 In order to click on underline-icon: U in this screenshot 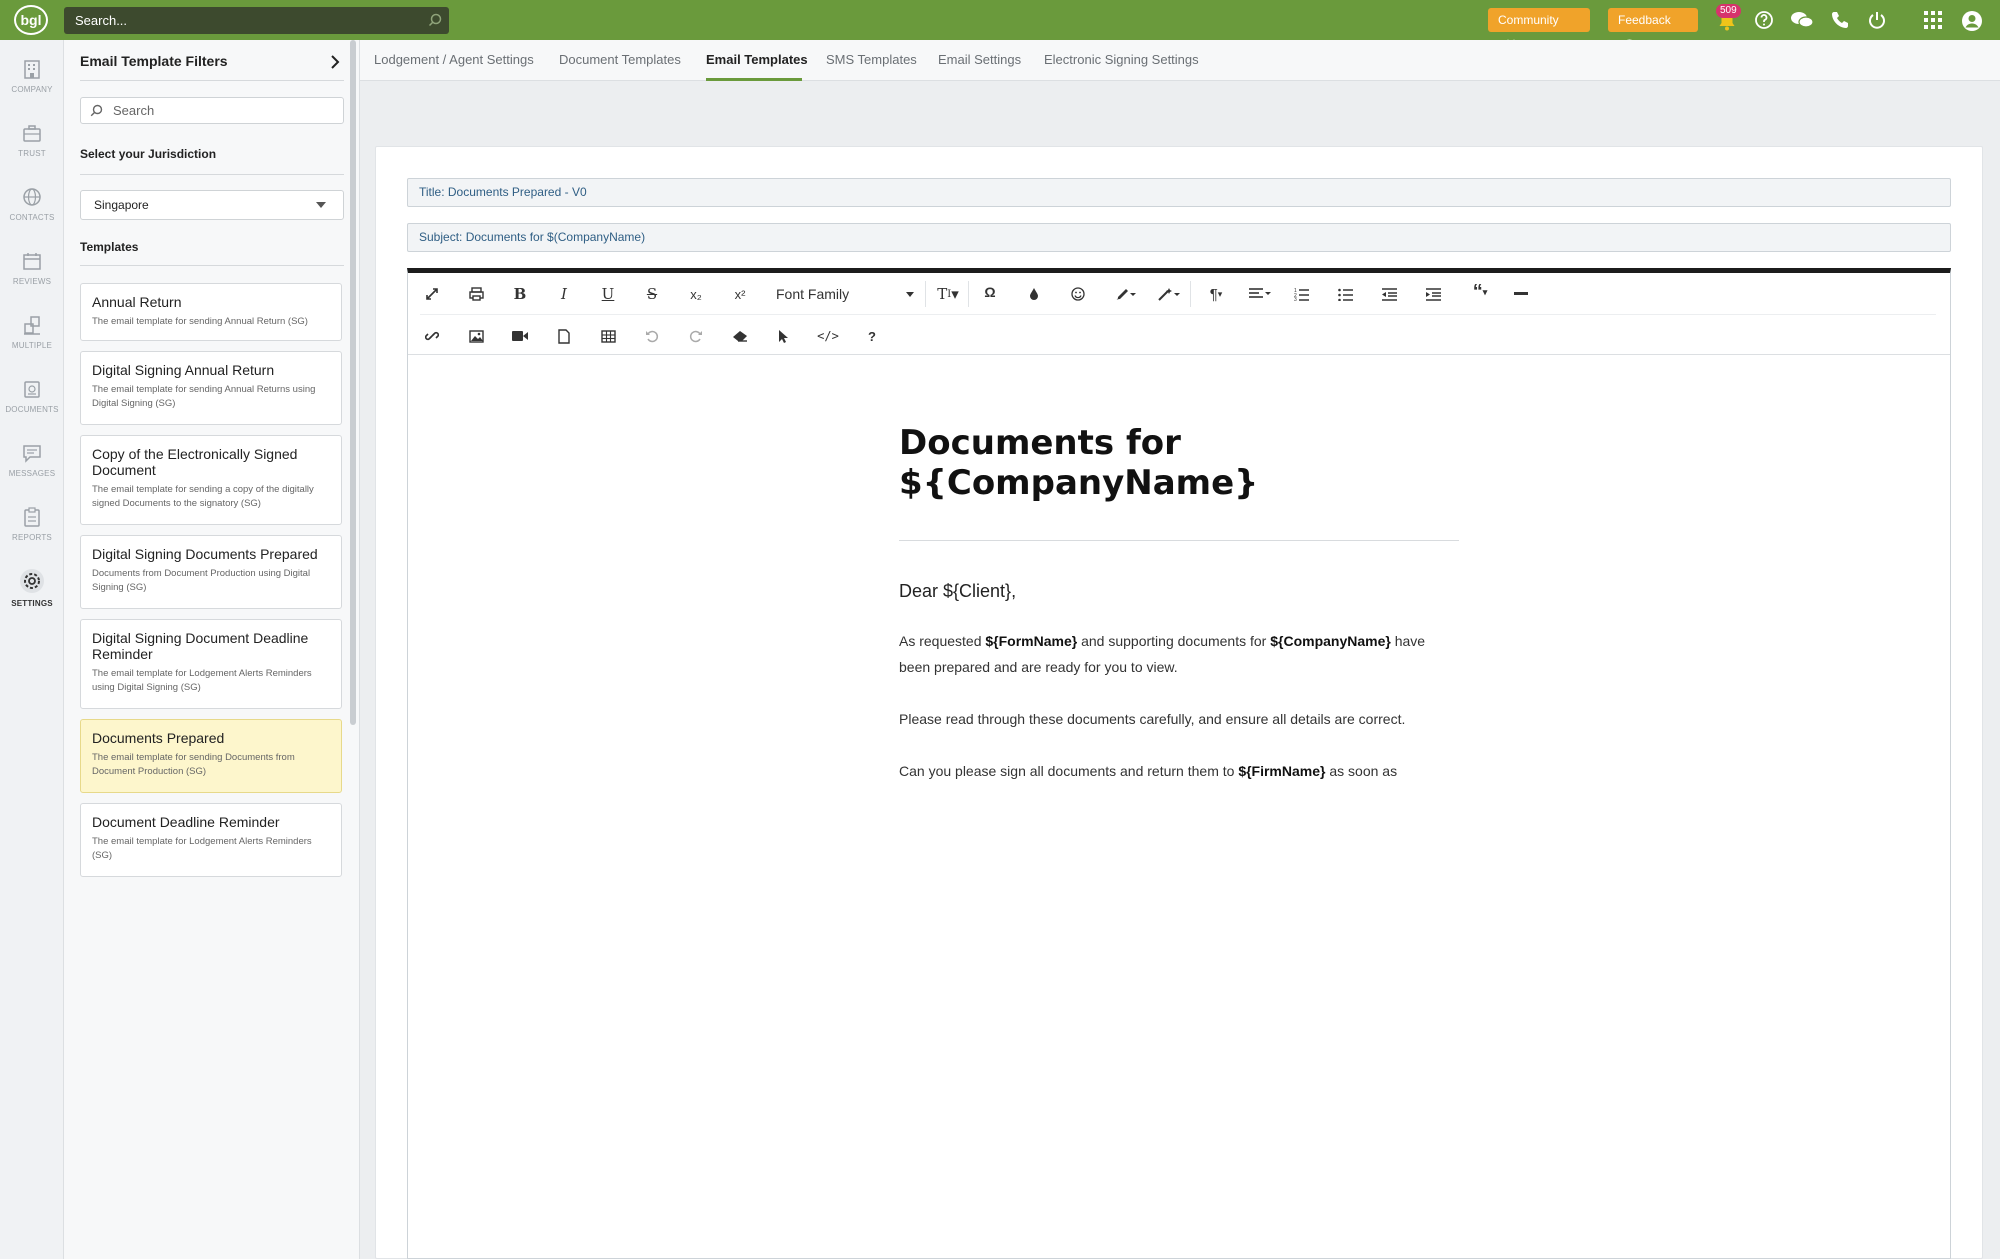, I will do `click(608, 294)`.